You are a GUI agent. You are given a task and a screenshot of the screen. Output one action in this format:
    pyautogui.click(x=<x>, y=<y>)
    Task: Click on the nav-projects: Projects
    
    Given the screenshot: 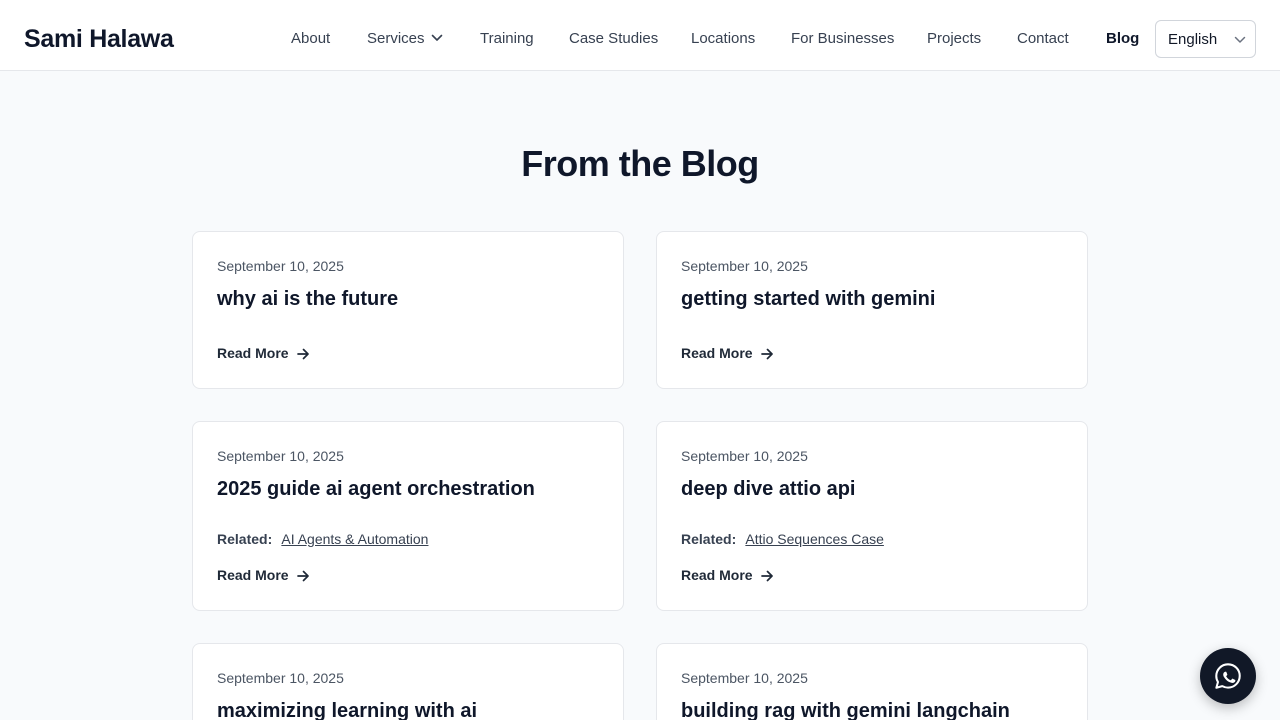 What is the action you would take?
    pyautogui.click(x=954, y=39)
    